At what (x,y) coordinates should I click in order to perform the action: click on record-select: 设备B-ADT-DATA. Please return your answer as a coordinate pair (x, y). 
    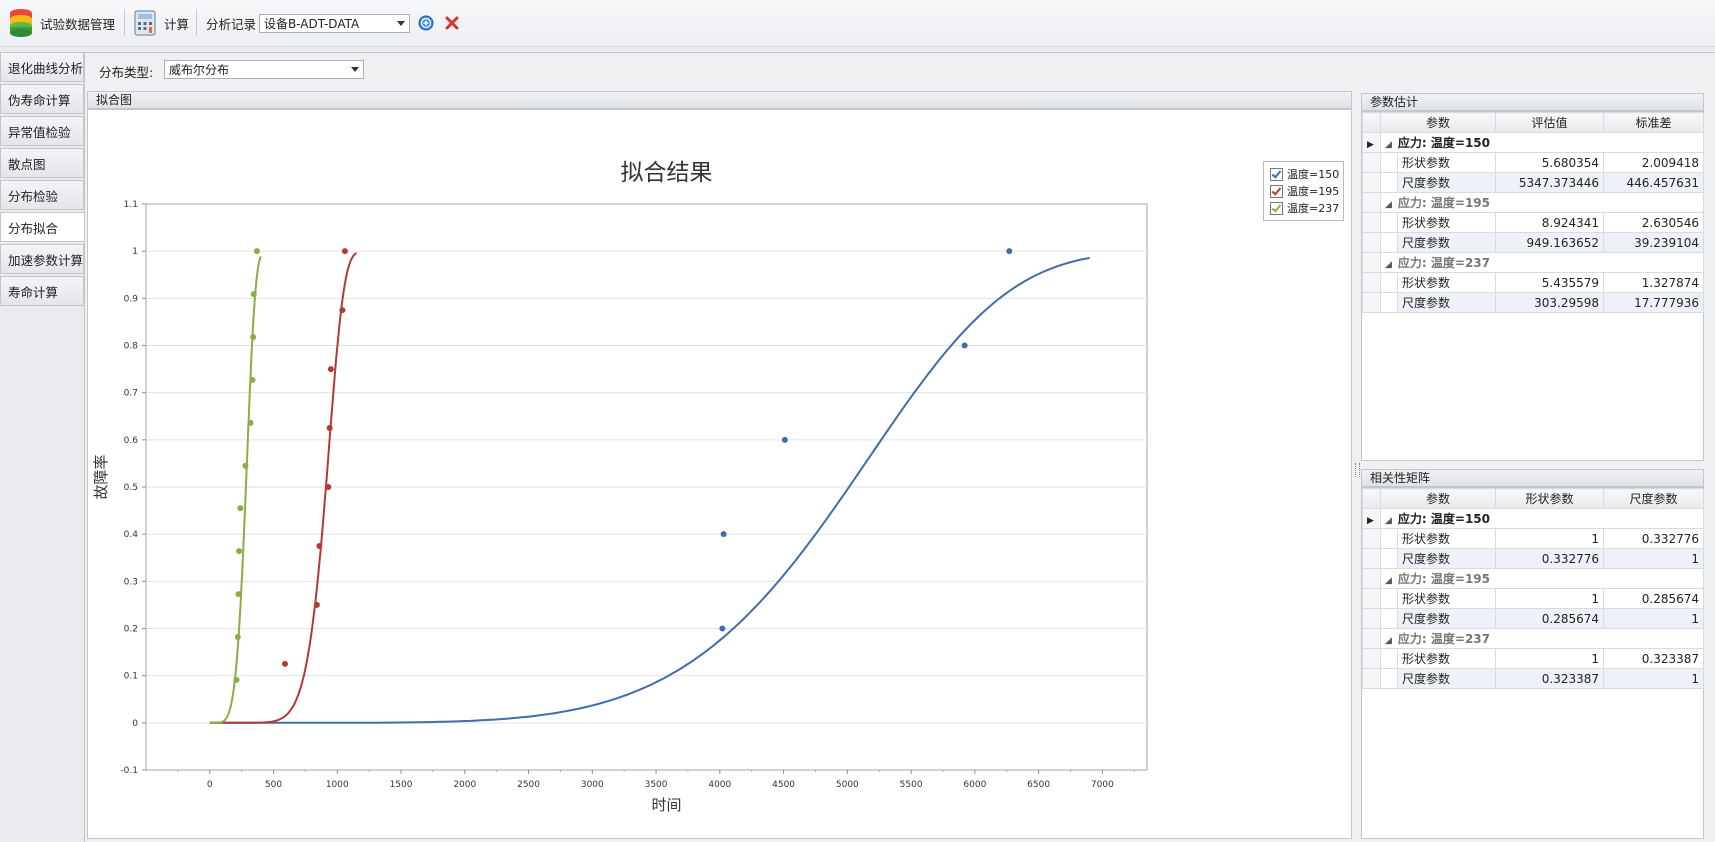
    Looking at the image, I should click on (334, 23).